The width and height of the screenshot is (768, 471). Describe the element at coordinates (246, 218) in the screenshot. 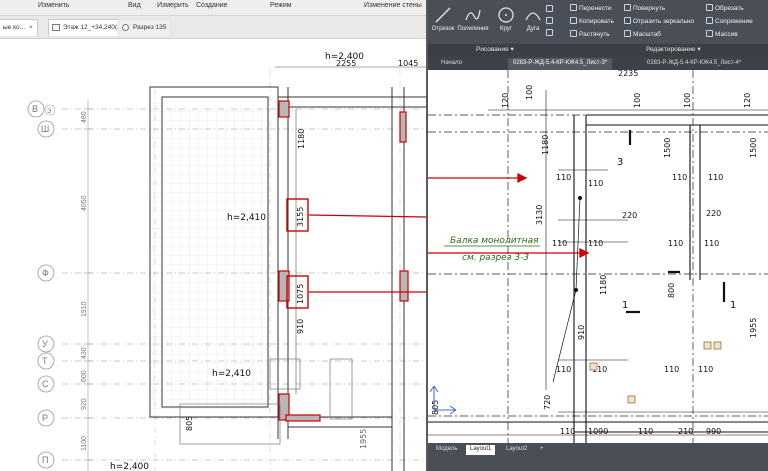

I see `annotation-h-mid: h=2,410` at that location.